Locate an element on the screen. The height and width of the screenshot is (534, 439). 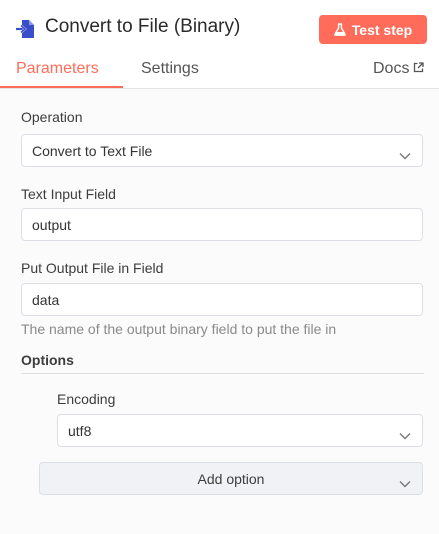
text-input-field-value: output is located at coordinates (51, 224).